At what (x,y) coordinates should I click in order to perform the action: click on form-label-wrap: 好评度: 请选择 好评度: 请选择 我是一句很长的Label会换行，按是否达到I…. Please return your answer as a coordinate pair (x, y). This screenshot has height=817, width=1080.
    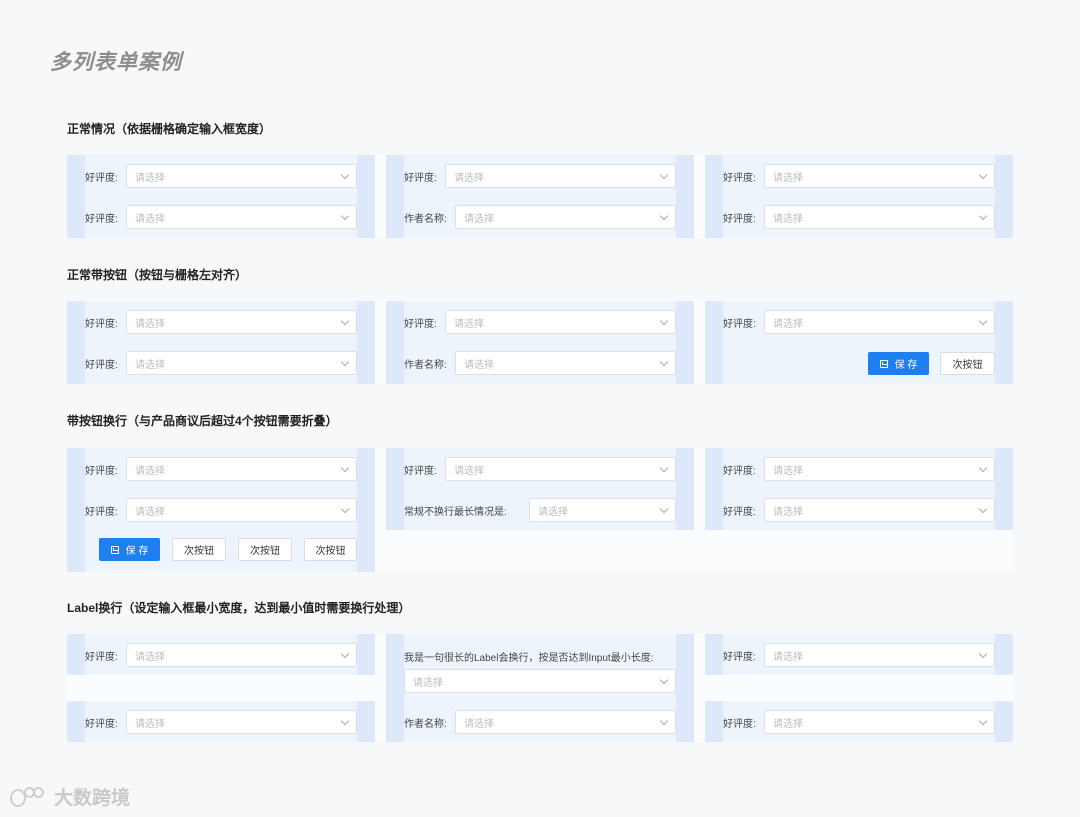
    Looking at the image, I should click on (540, 688).